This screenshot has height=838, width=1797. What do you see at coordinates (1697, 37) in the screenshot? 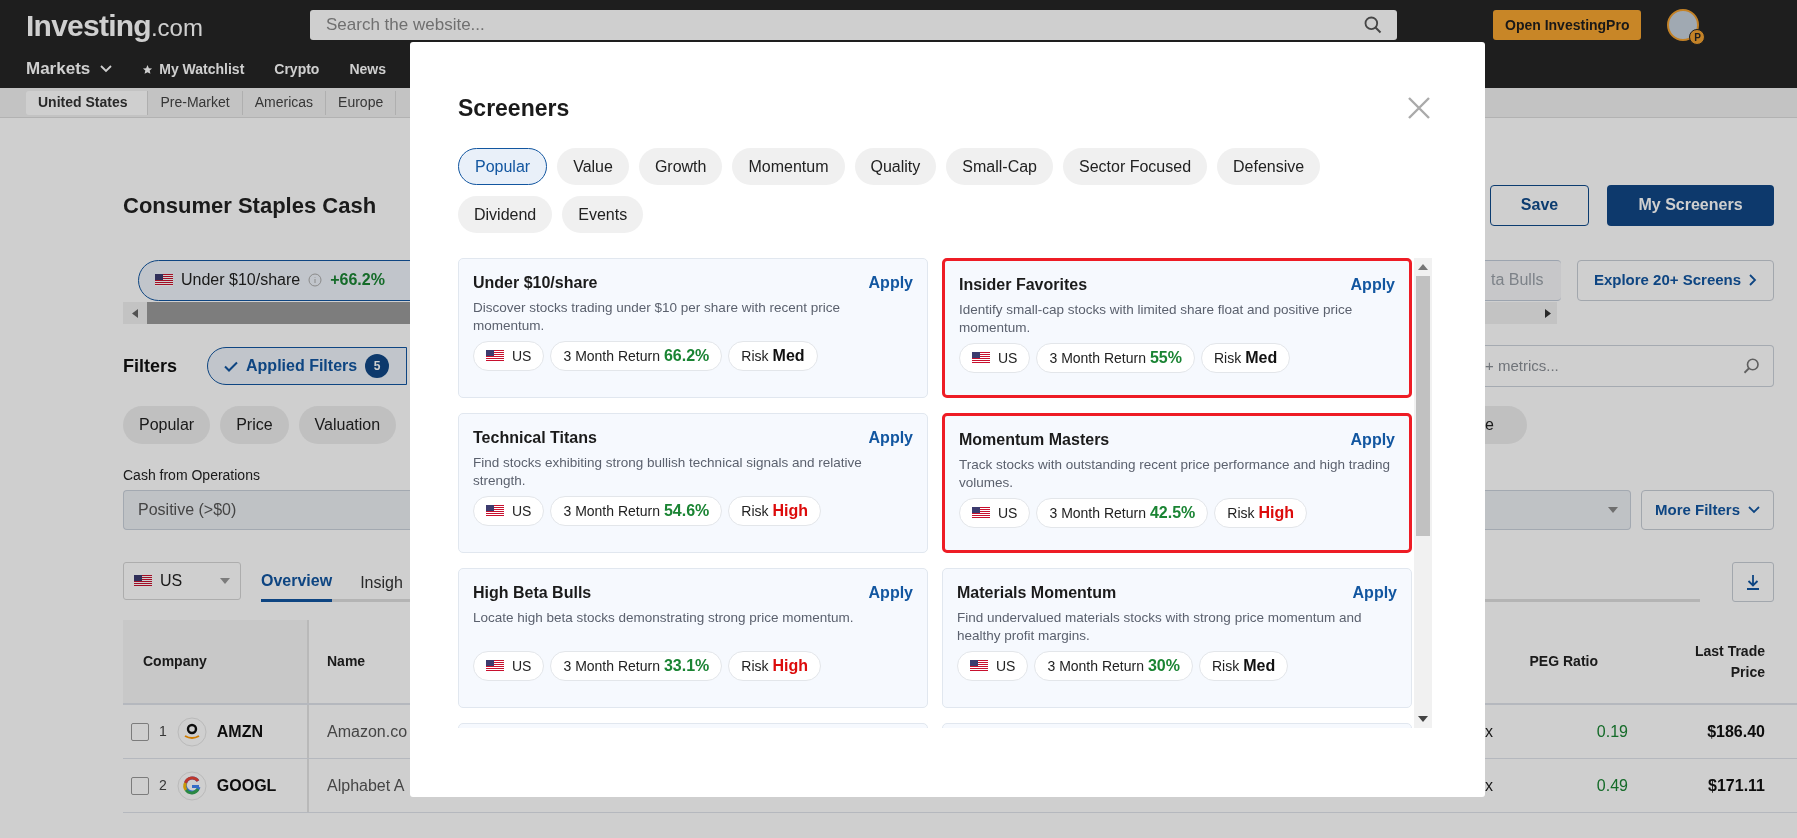
I see `pro-badge: P` at bounding box center [1697, 37].